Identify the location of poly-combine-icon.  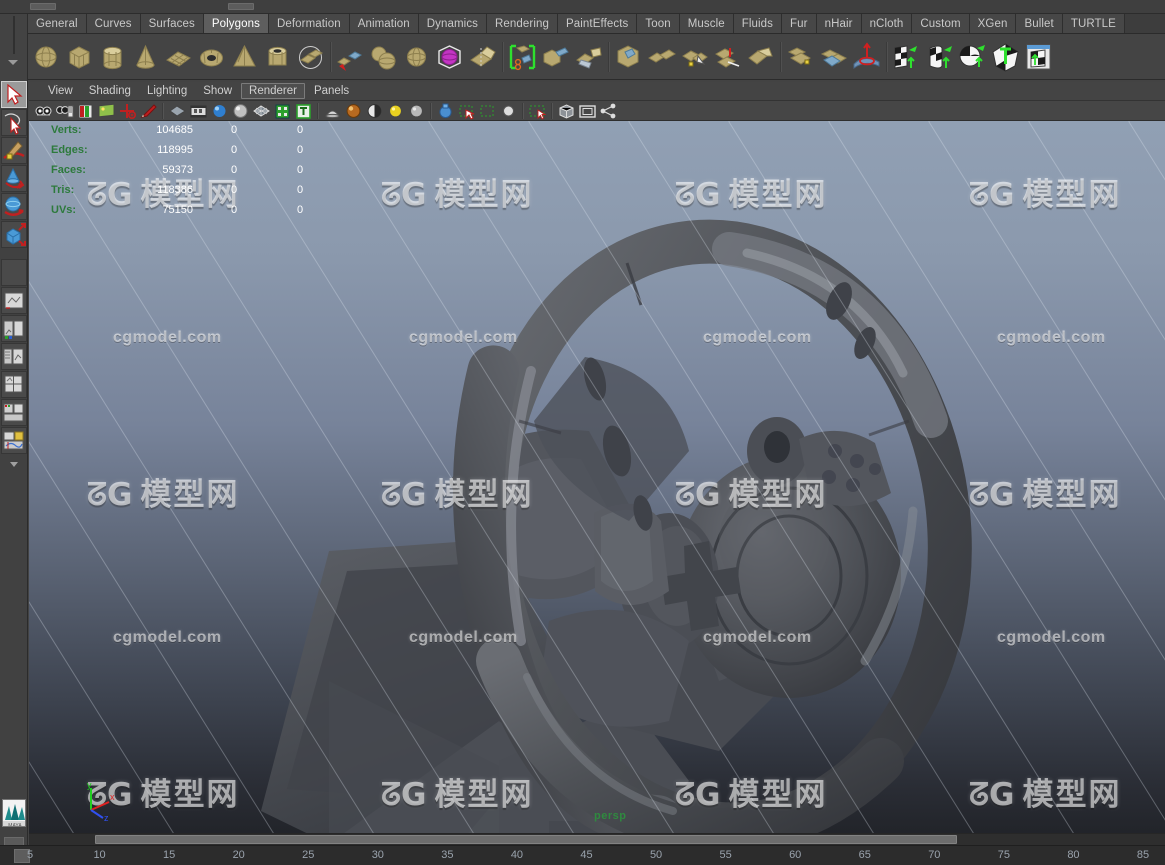
(350, 57).